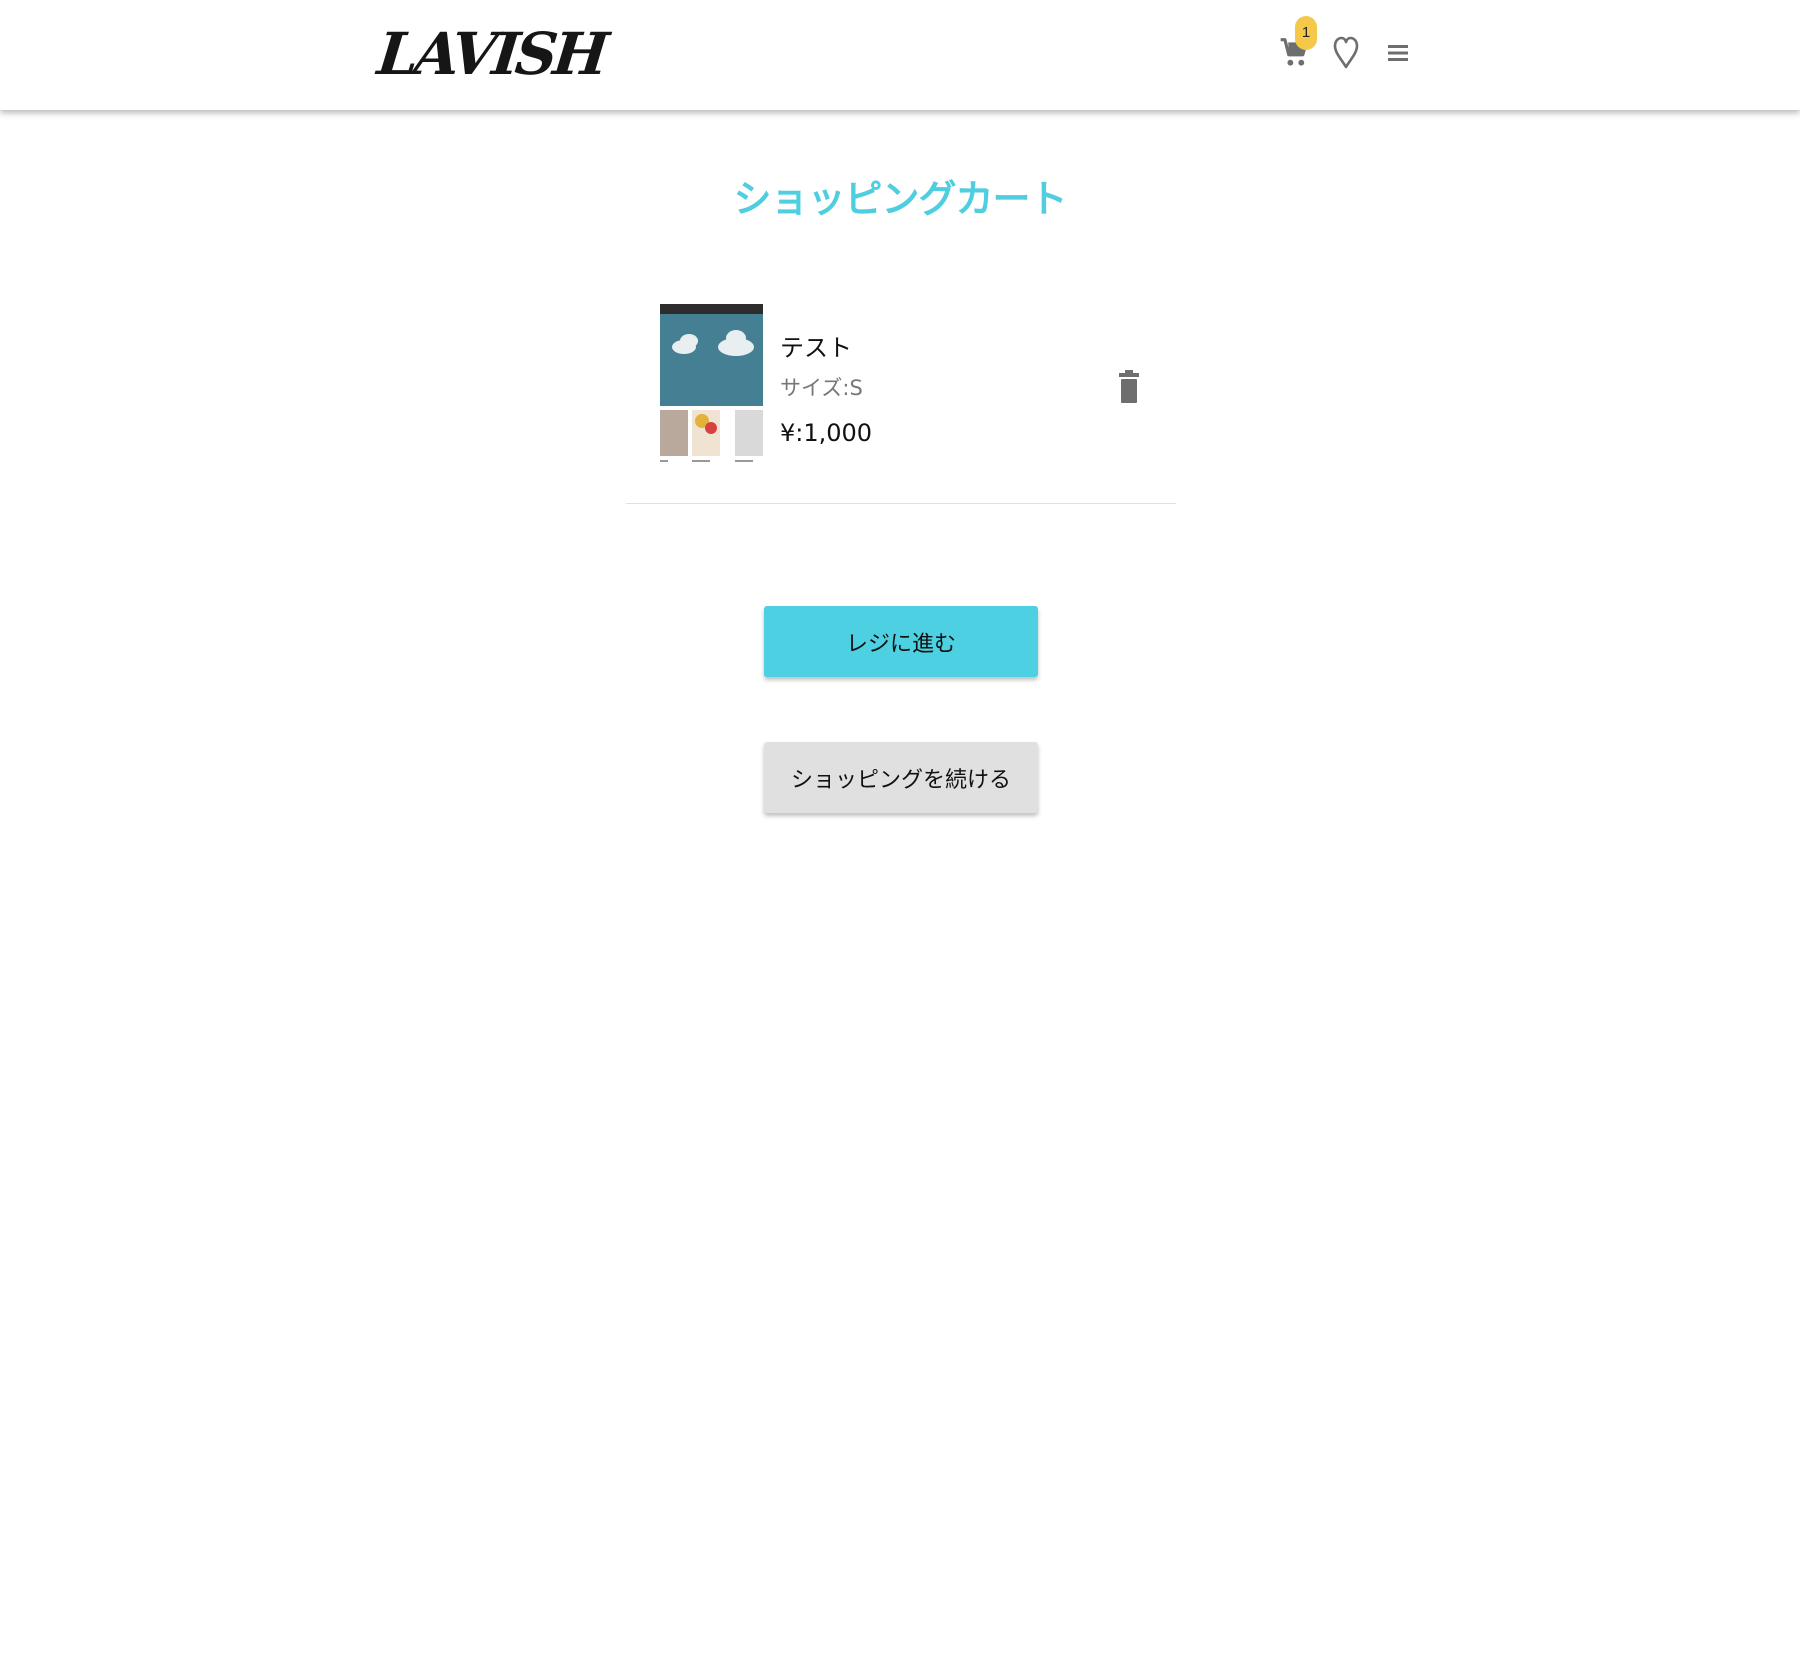 The width and height of the screenshot is (1800, 1675). What do you see at coordinates (826, 433) in the screenshot?
I see `item-price: ¥:1,000` at bounding box center [826, 433].